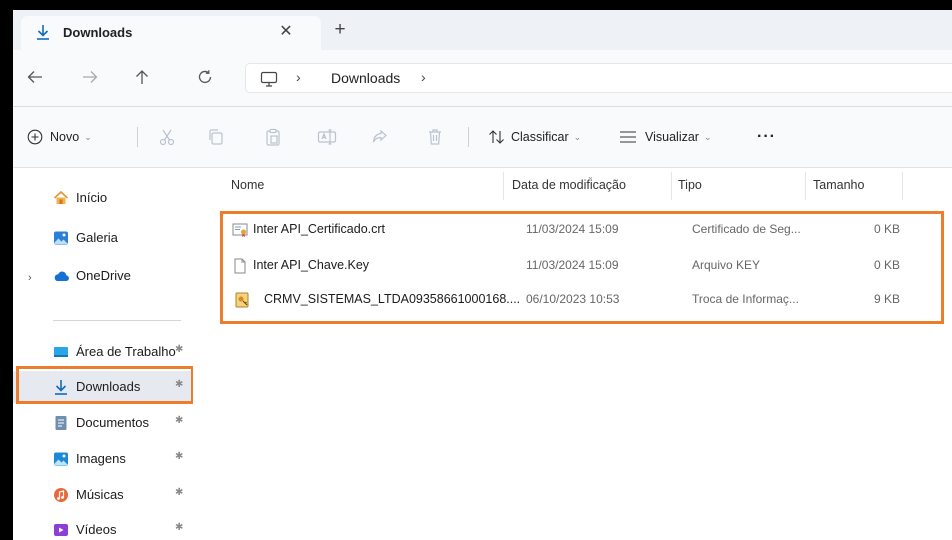  I want to click on address-bar: › Downloads ›, so click(598, 78).